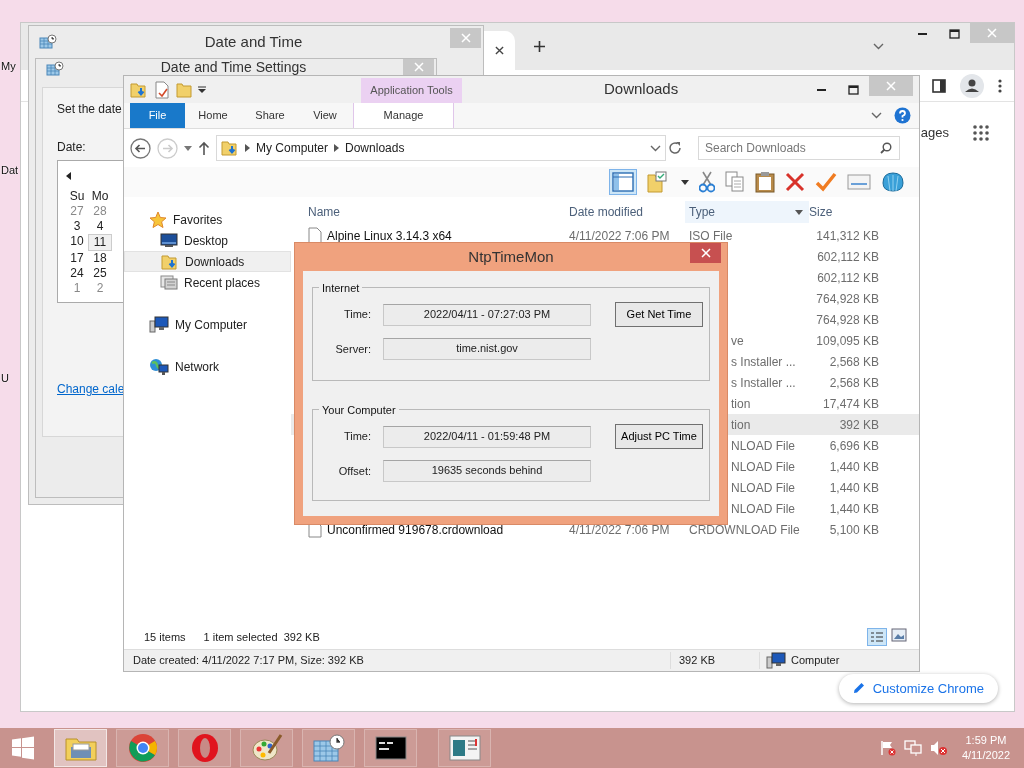 The image size is (1024, 768). Describe the element at coordinates (799, 148) in the screenshot. I see `search-field: Search Downloads` at that location.